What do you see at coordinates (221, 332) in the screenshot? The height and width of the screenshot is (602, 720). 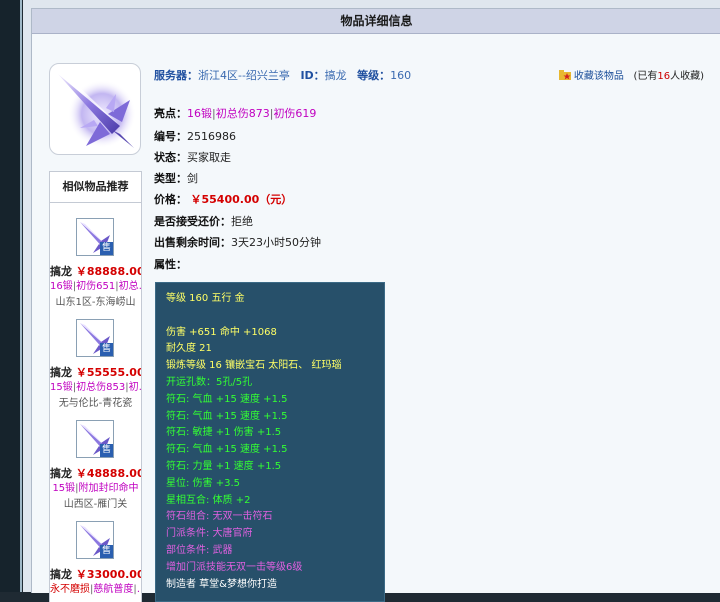 I see `attribute-line: 伤害 +651 命中 +1068` at bounding box center [221, 332].